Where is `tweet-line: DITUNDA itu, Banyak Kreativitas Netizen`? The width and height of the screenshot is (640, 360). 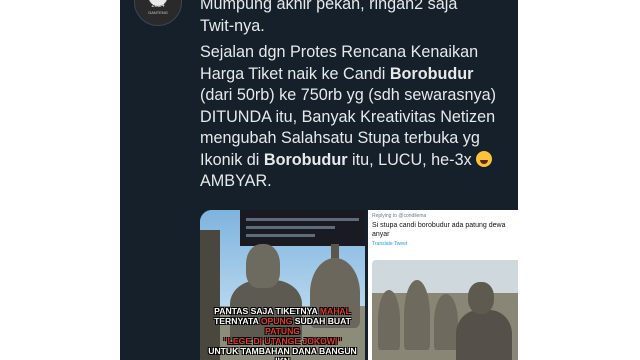
tweet-line: DITUNDA itu, Banyak Kreativitas Netizen is located at coordinates (348, 116).